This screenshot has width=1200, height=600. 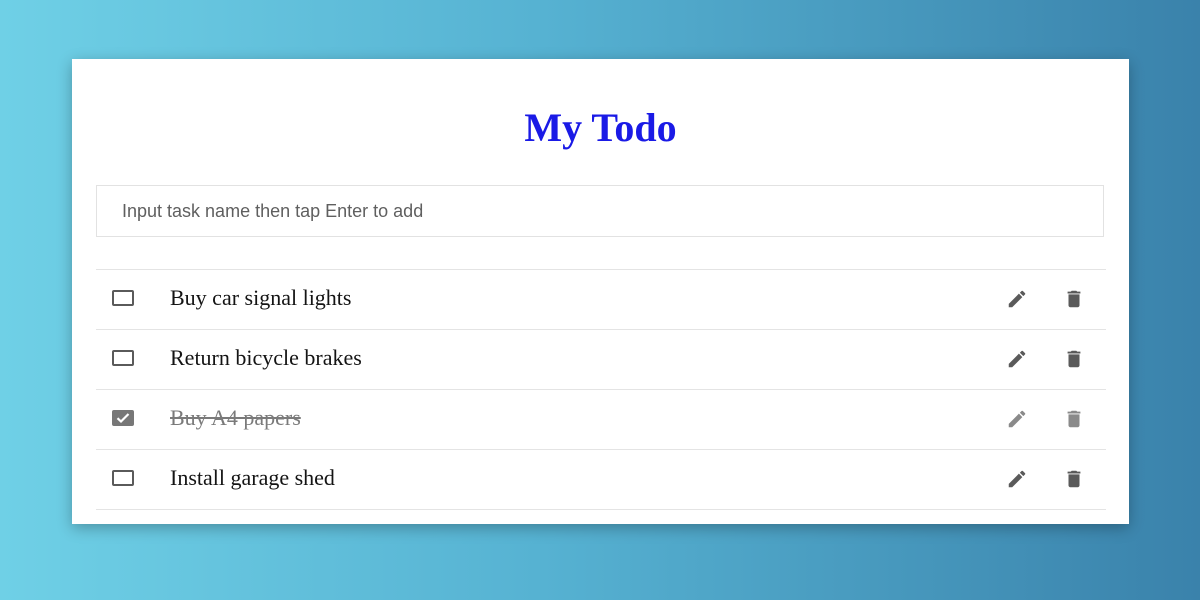 What do you see at coordinates (252, 477) in the screenshot?
I see `task-label: Install garage shed` at bounding box center [252, 477].